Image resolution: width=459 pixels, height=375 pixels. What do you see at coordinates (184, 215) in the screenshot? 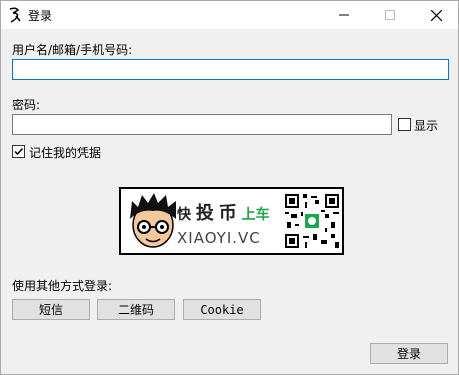
I see `promo-char-kuai: 快` at bounding box center [184, 215].